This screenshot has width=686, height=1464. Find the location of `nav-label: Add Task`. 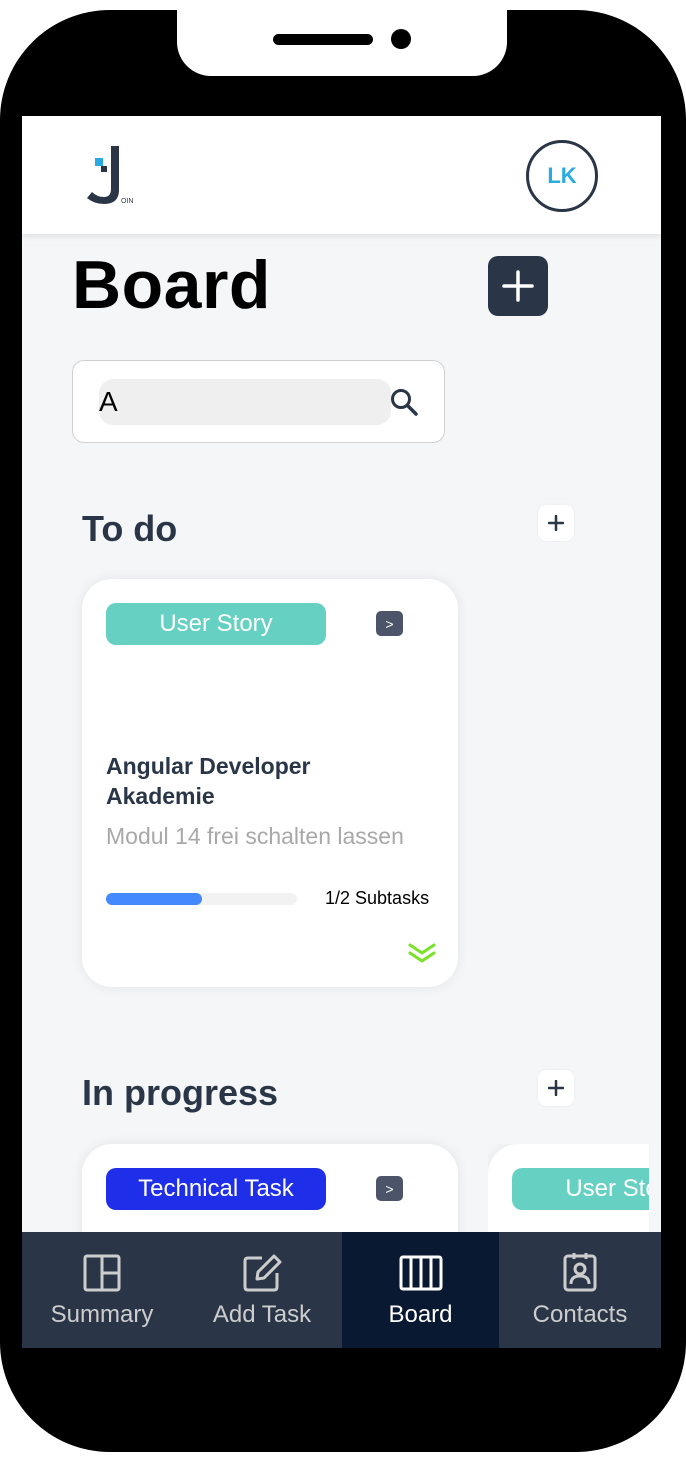

nav-label: Add Task is located at coordinates (262, 1314).